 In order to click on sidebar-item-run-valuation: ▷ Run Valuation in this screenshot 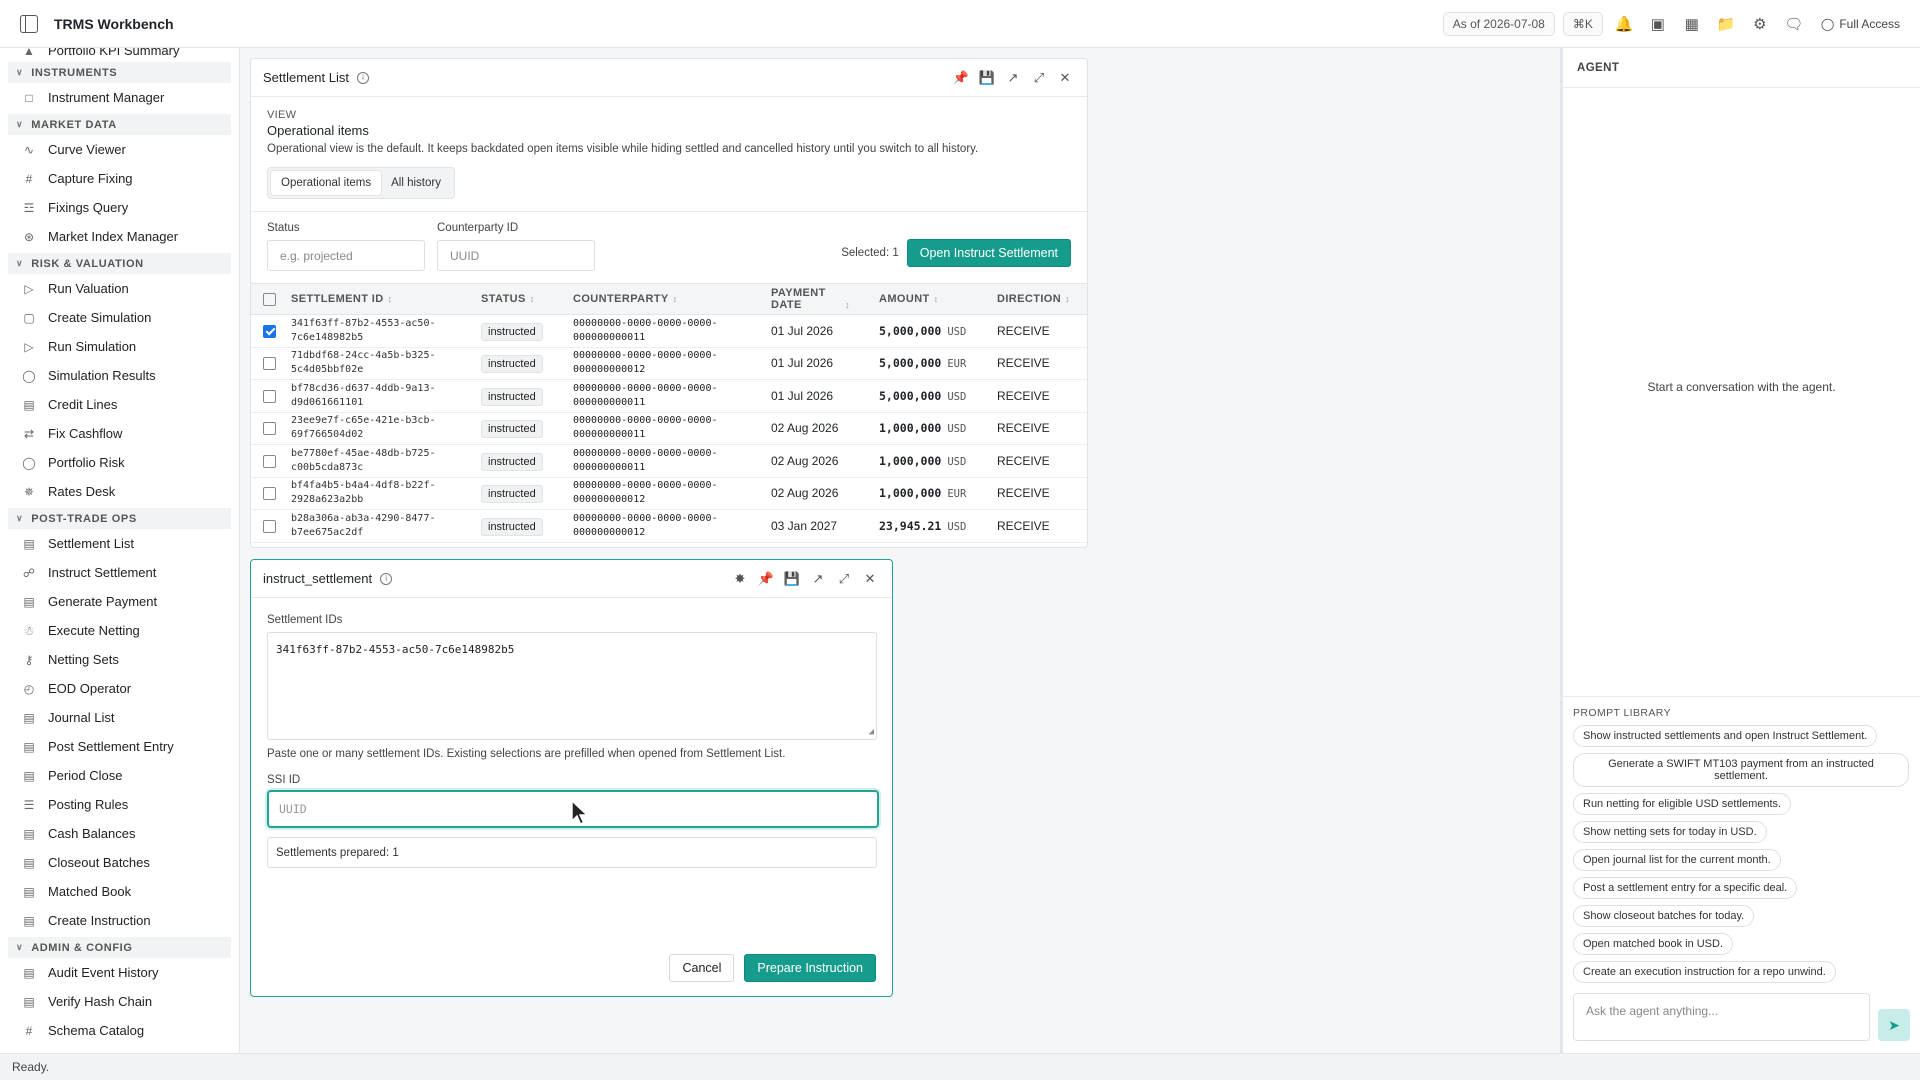, I will do `click(119, 288)`.